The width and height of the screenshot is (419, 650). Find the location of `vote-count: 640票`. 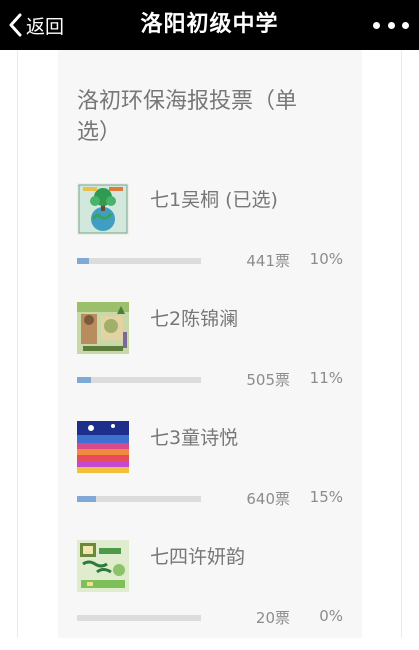

vote-count: 640票 is located at coordinates (268, 499).